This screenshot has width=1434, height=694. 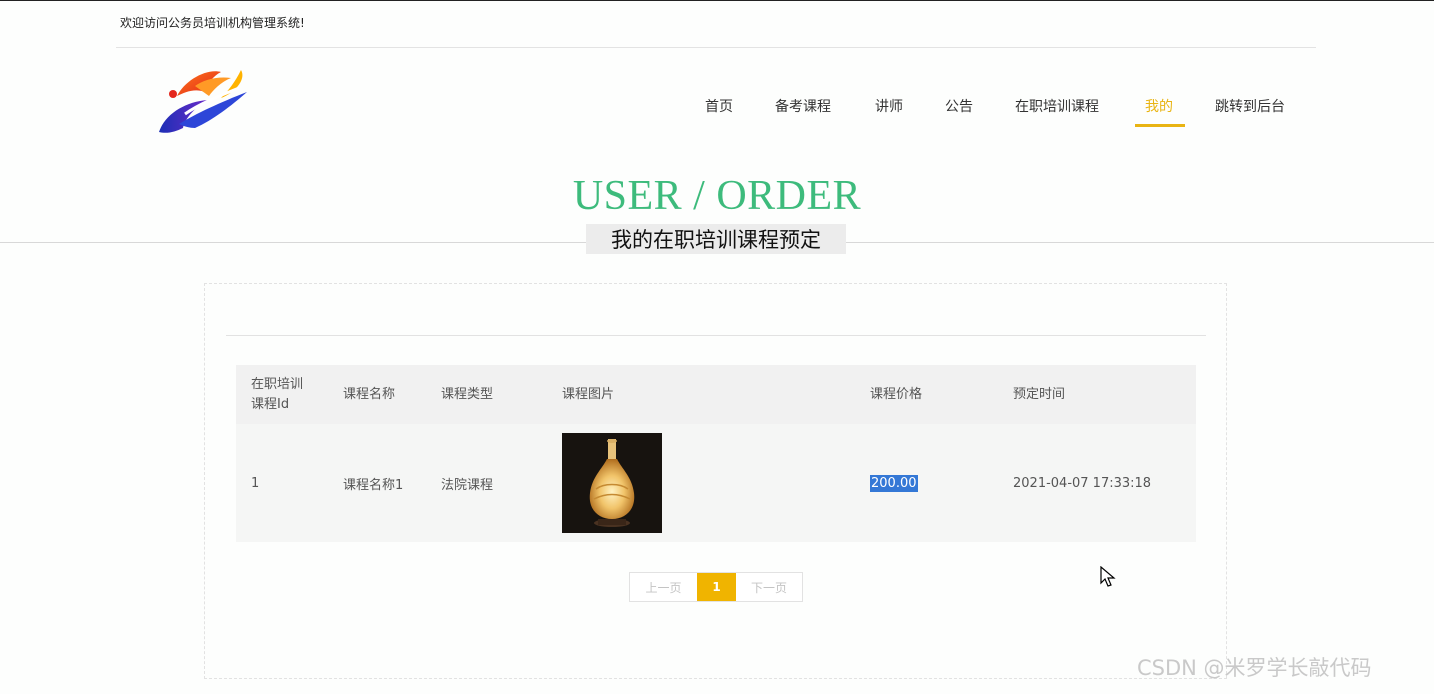 What do you see at coordinates (716, 47) in the screenshot?
I see `top-divider` at bounding box center [716, 47].